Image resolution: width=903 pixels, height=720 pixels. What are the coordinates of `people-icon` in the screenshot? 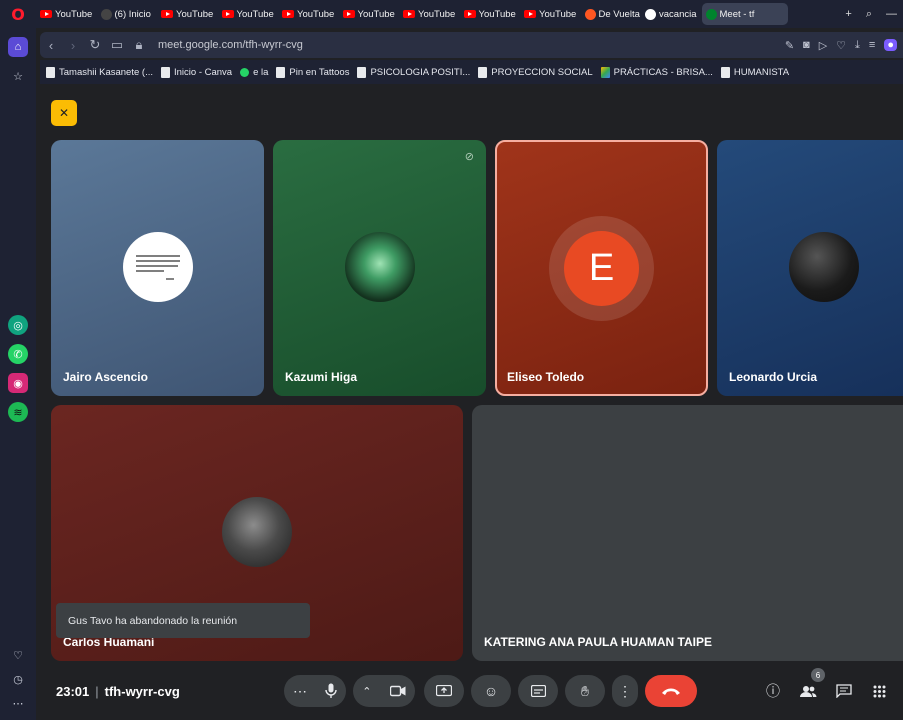 It's located at (808, 691).